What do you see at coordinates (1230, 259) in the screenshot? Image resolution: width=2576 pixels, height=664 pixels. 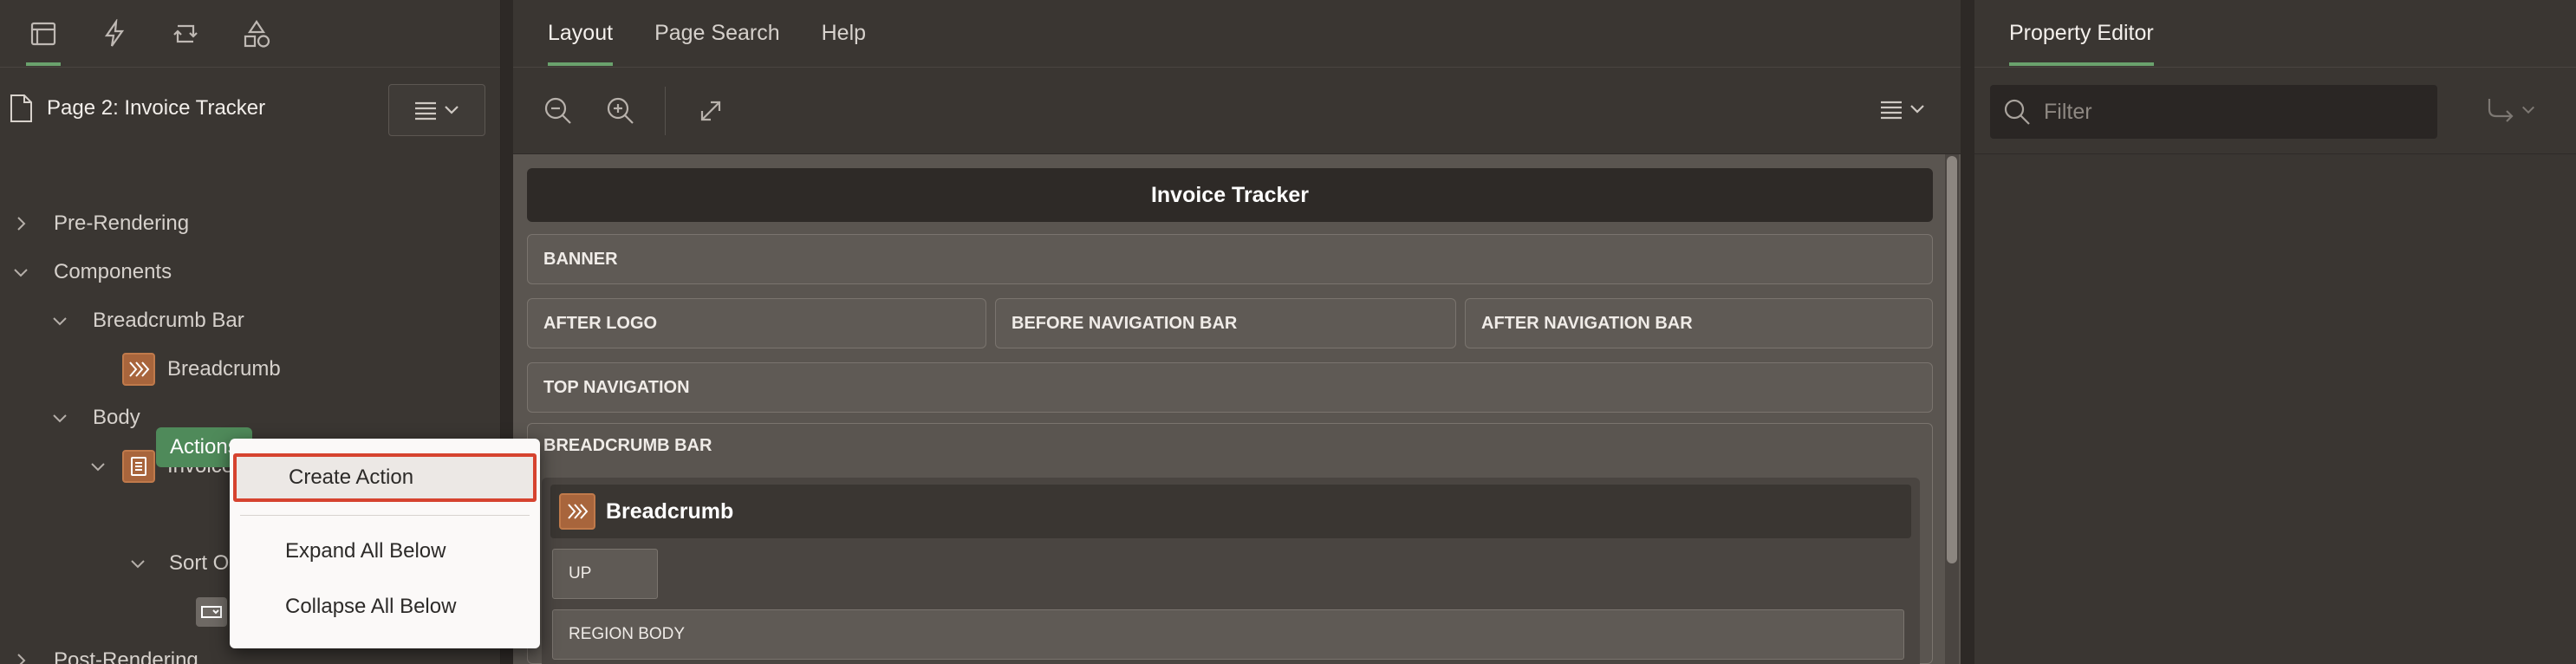 I see `region-banner: BANNER` at bounding box center [1230, 259].